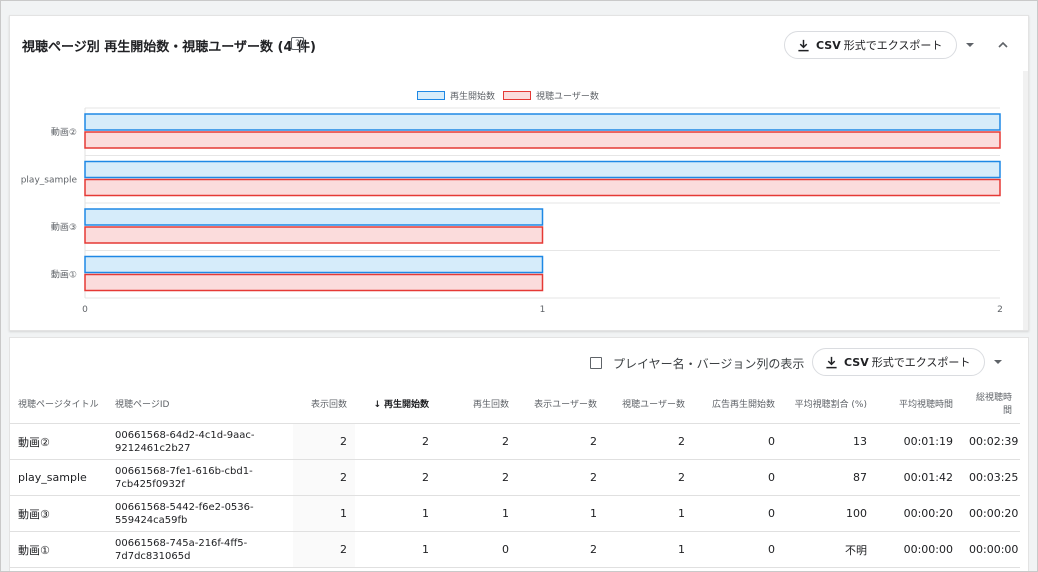 The image size is (1038, 572). I want to click on metric-cell: 00:01:42, so click(918, 477).